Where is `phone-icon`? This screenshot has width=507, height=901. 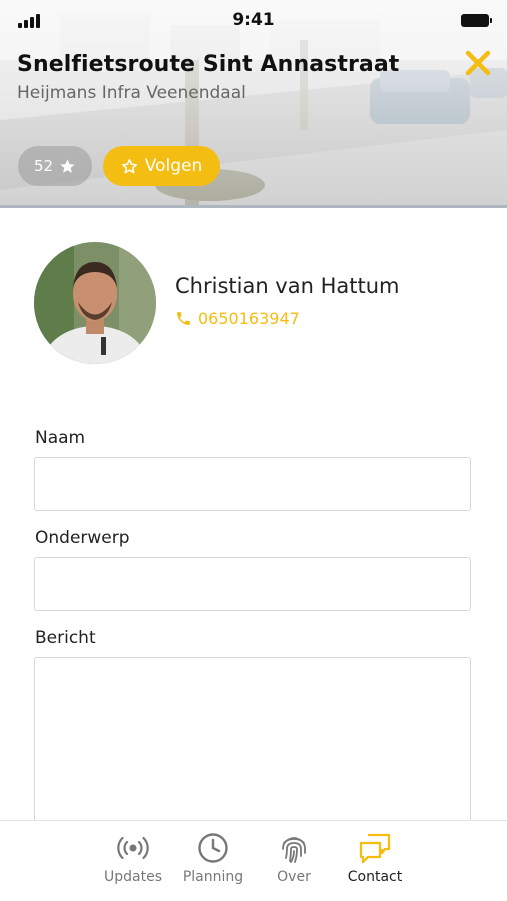 phone-icon is located at coordinates (183, 318).